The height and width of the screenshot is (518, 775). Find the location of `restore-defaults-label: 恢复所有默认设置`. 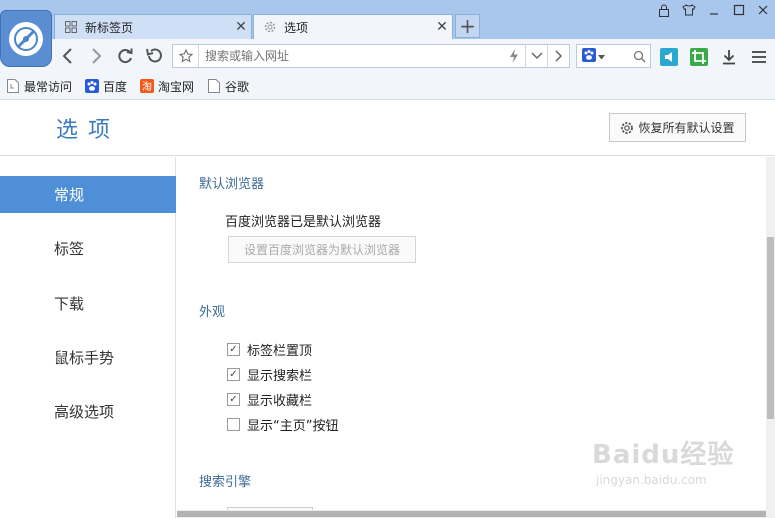

restore-defaults-label: 恢复所有默认设置 is located at coordinates (686, 128).